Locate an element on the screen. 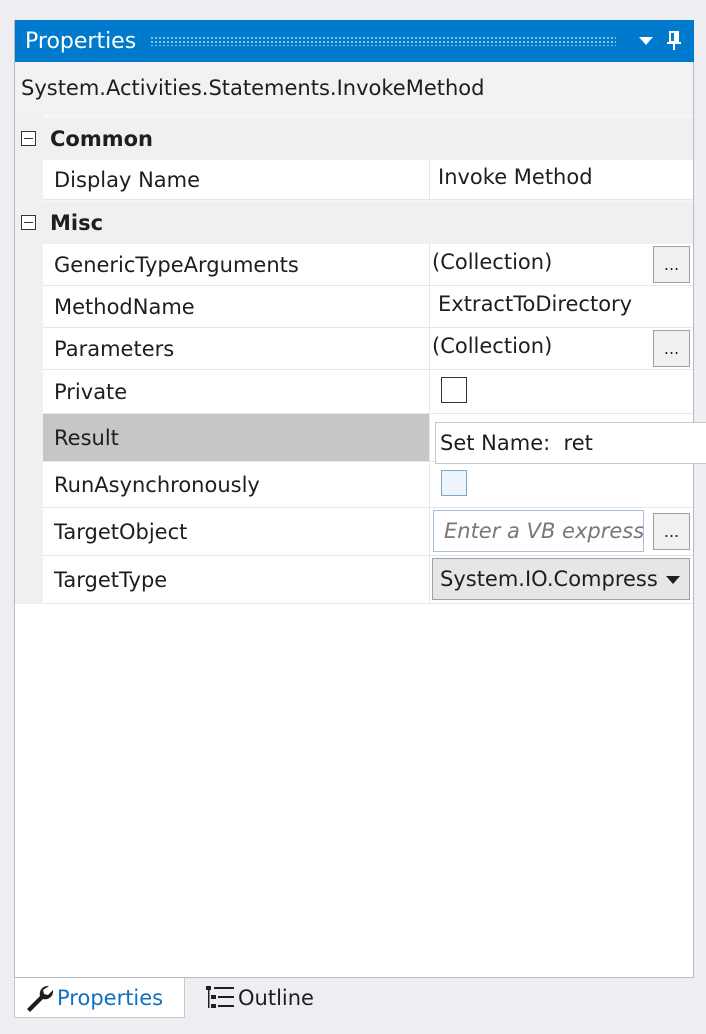 The width and height of the screenshot is (706, 1034). category-common: Common is located at coordinates (354, 139).